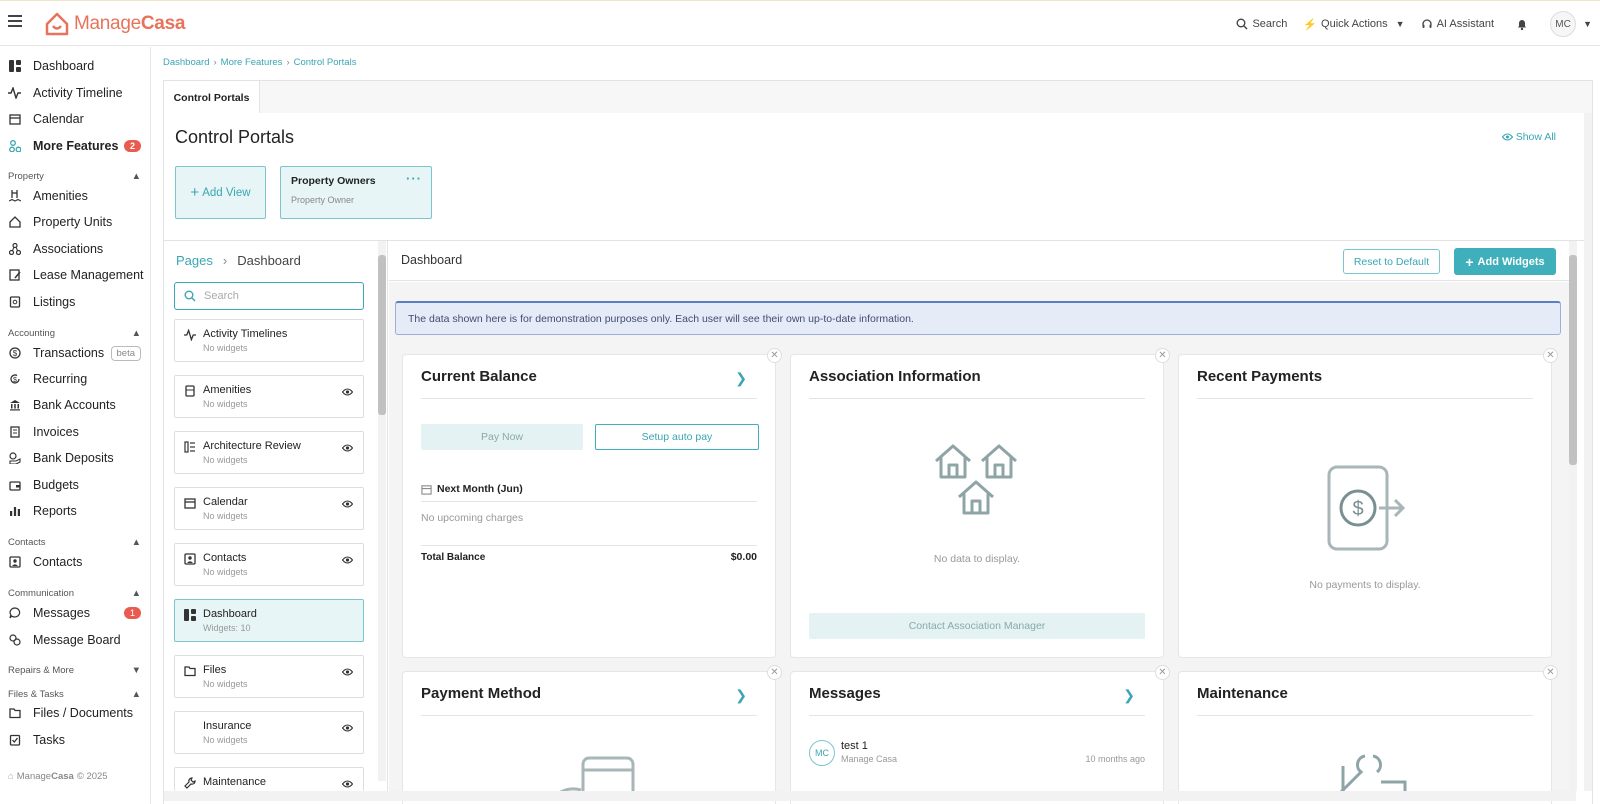  Describe the element at coordinates (677, 437) in the screenshot. I see `setup-auto-pay-button: Setup auto pay` at that location.